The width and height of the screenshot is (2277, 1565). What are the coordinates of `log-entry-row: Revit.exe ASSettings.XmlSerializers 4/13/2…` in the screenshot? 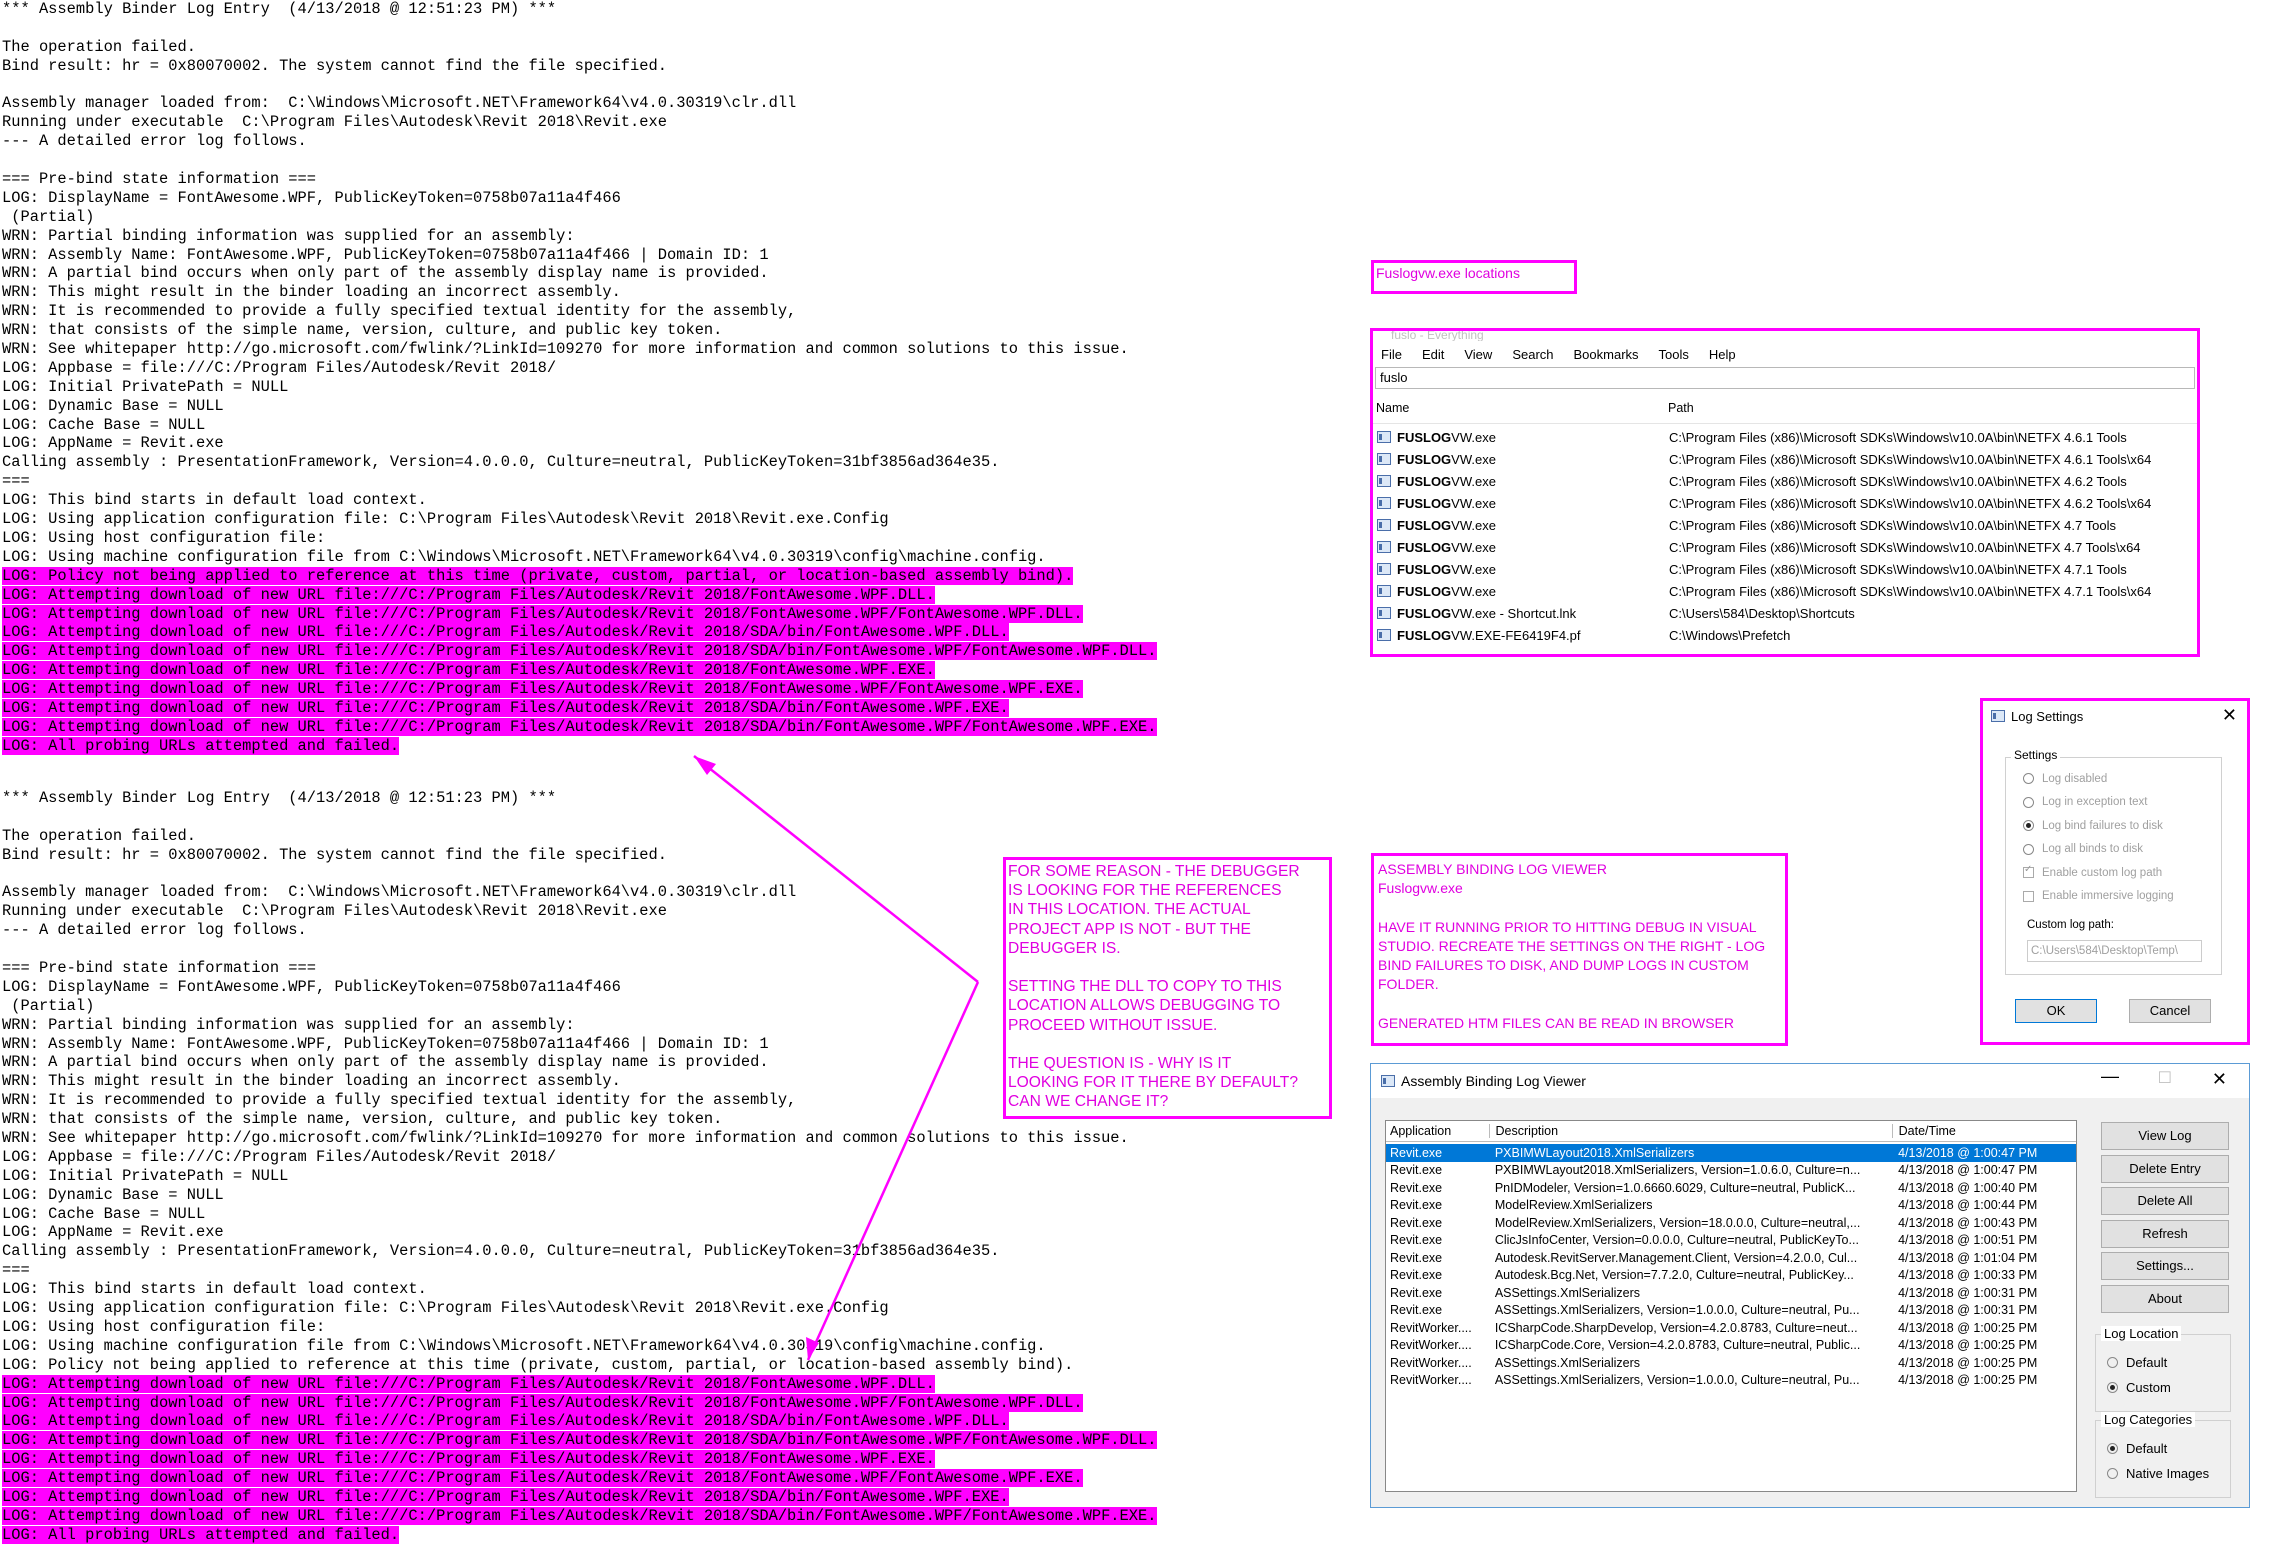 It's located at (1731, 1293).